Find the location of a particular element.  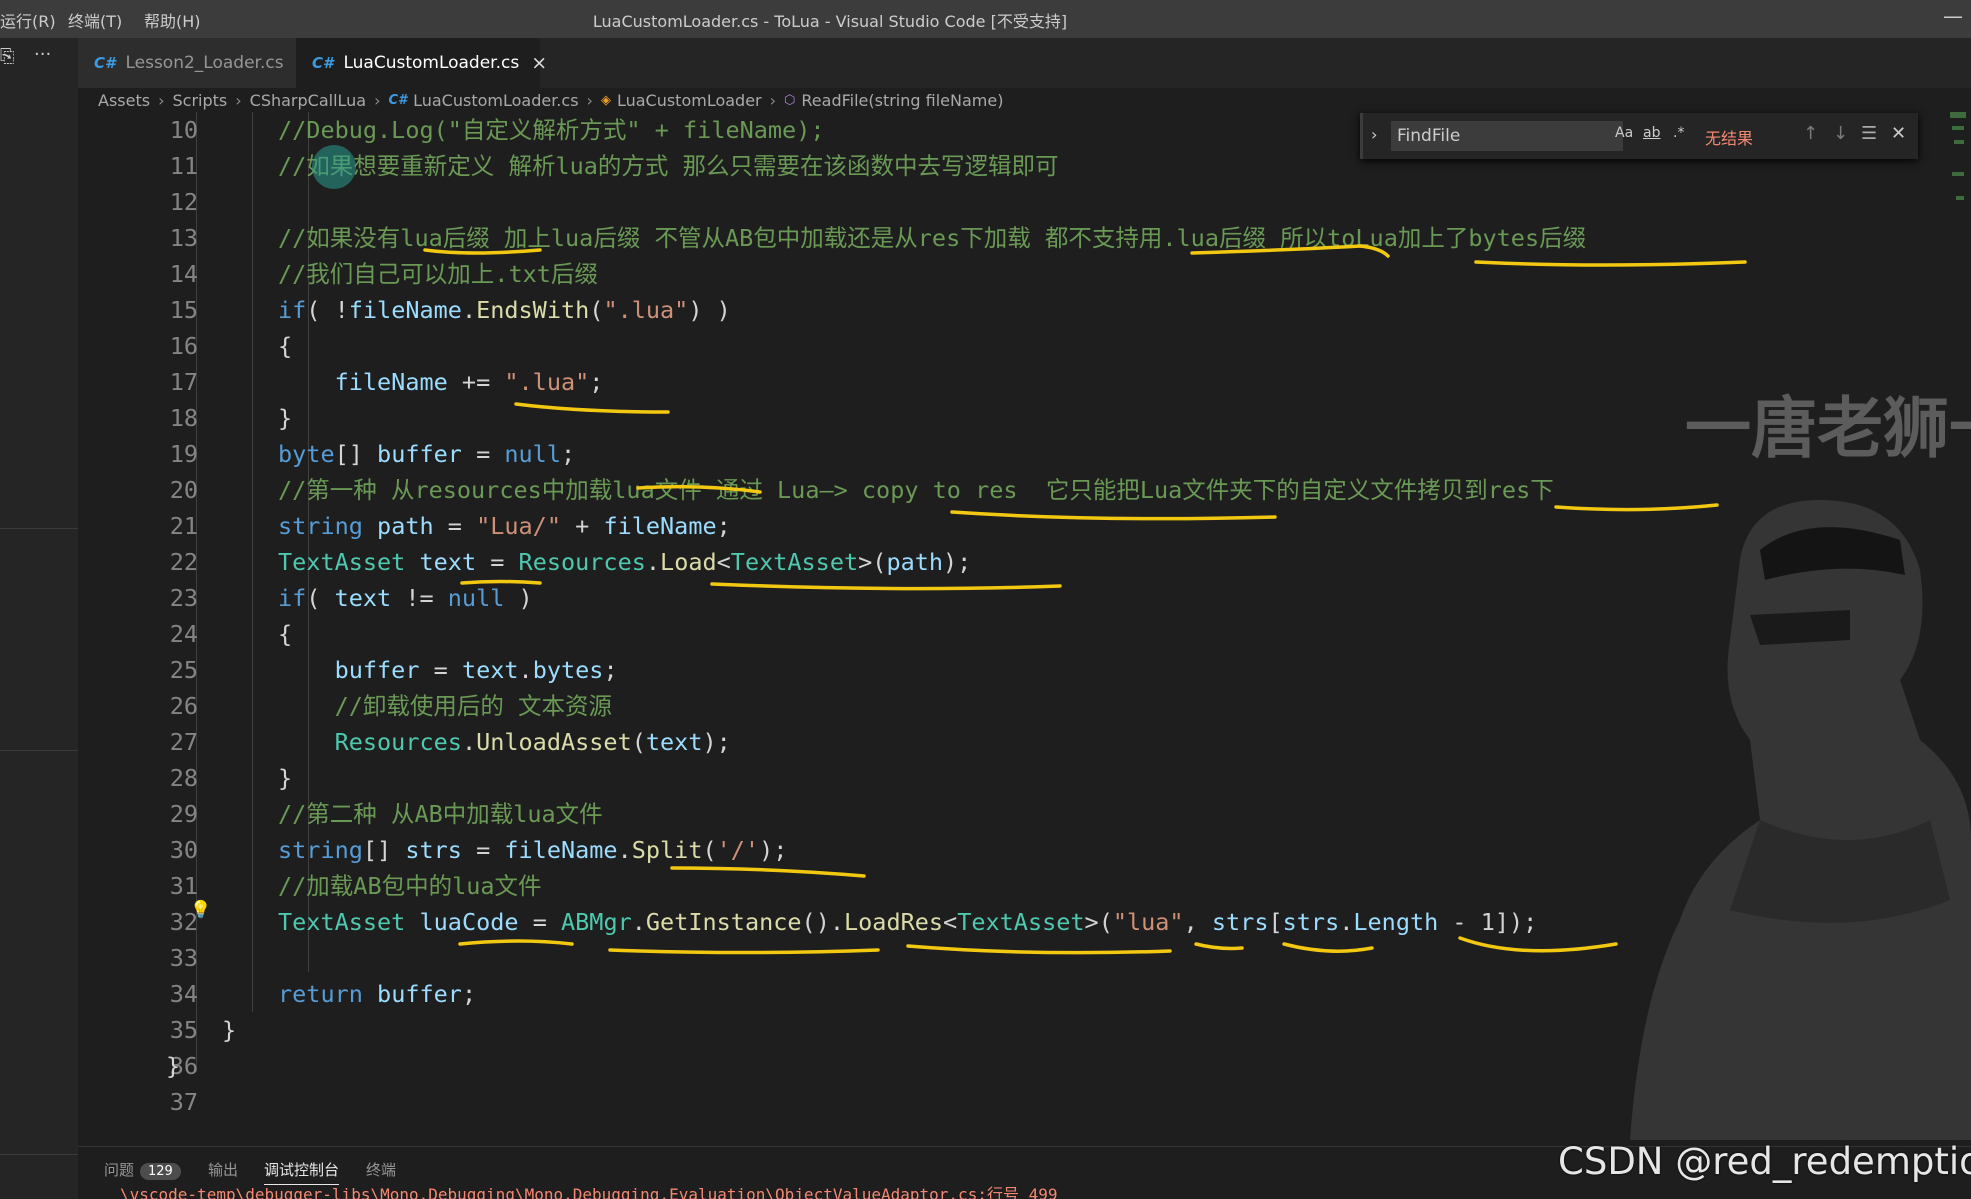

tab-terminal: 终端 is located at coordinates (381, 1169).